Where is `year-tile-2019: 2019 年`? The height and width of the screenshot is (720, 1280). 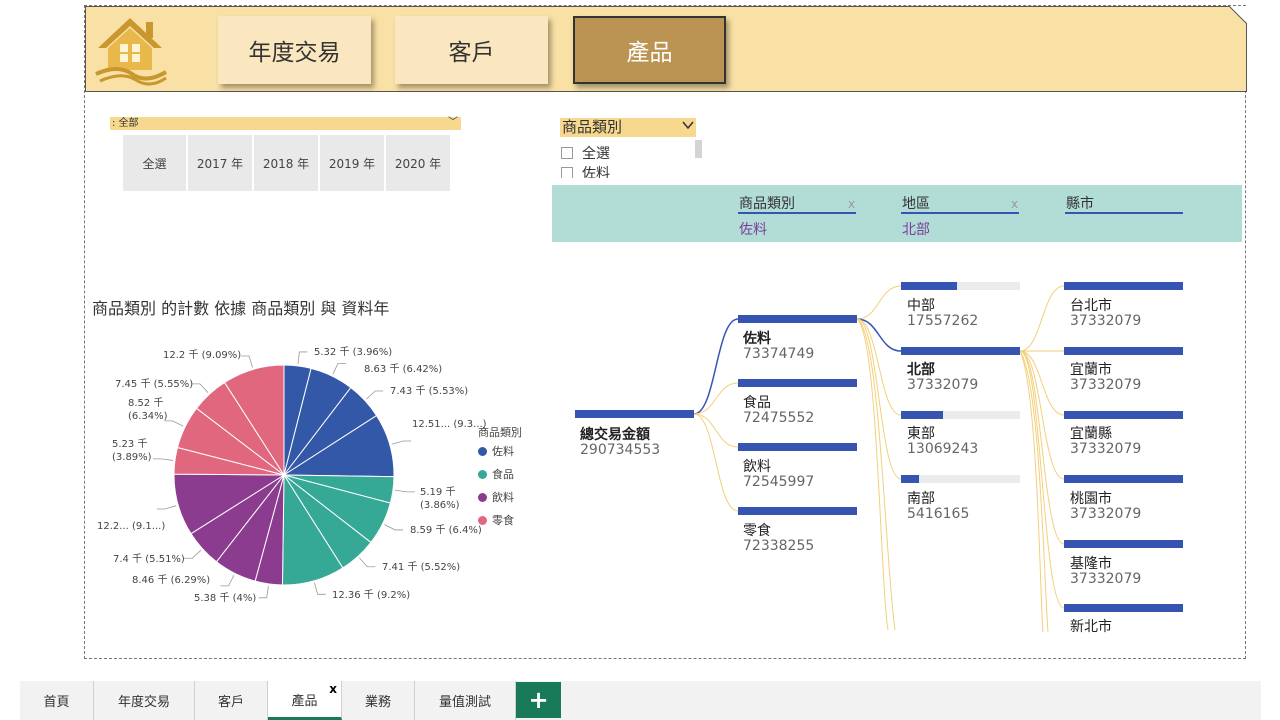
year-tile-2019: 2019 年 is located at coordinates (352, 163).